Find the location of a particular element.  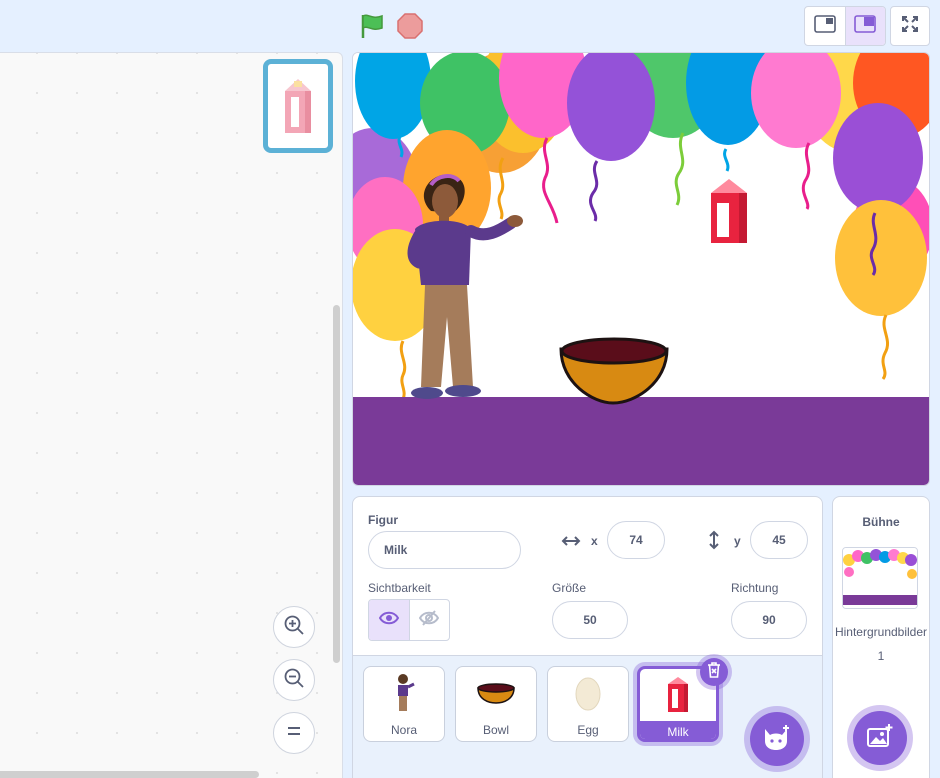

egg-thumbnail is located at coordinates (588, 693).